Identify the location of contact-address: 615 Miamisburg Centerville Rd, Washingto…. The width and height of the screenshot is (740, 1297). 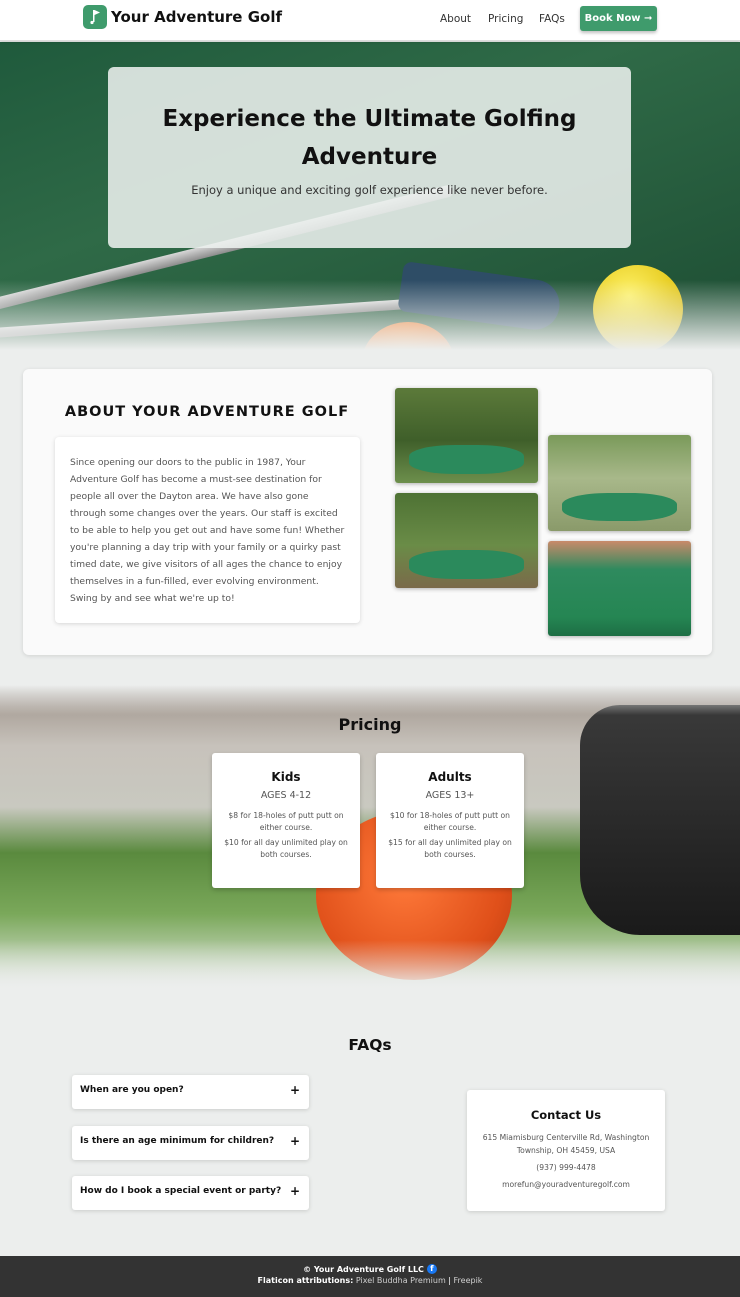
(566, 1144).